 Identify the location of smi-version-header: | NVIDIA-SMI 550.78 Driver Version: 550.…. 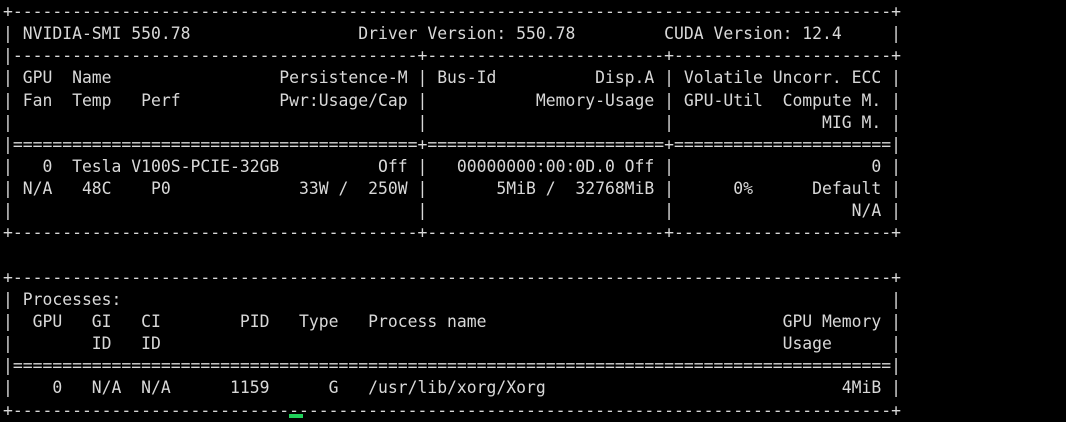
(452, 34).